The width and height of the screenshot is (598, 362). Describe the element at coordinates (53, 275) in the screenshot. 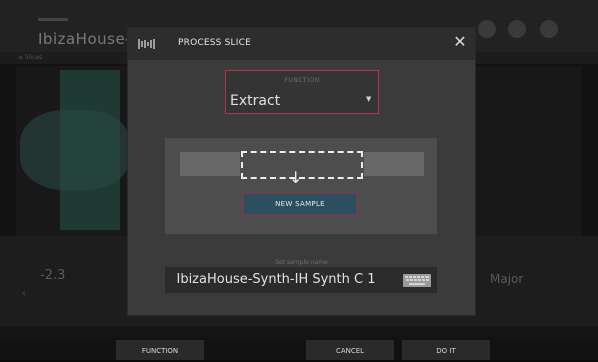

I see `background-value: -2.3` at that location.